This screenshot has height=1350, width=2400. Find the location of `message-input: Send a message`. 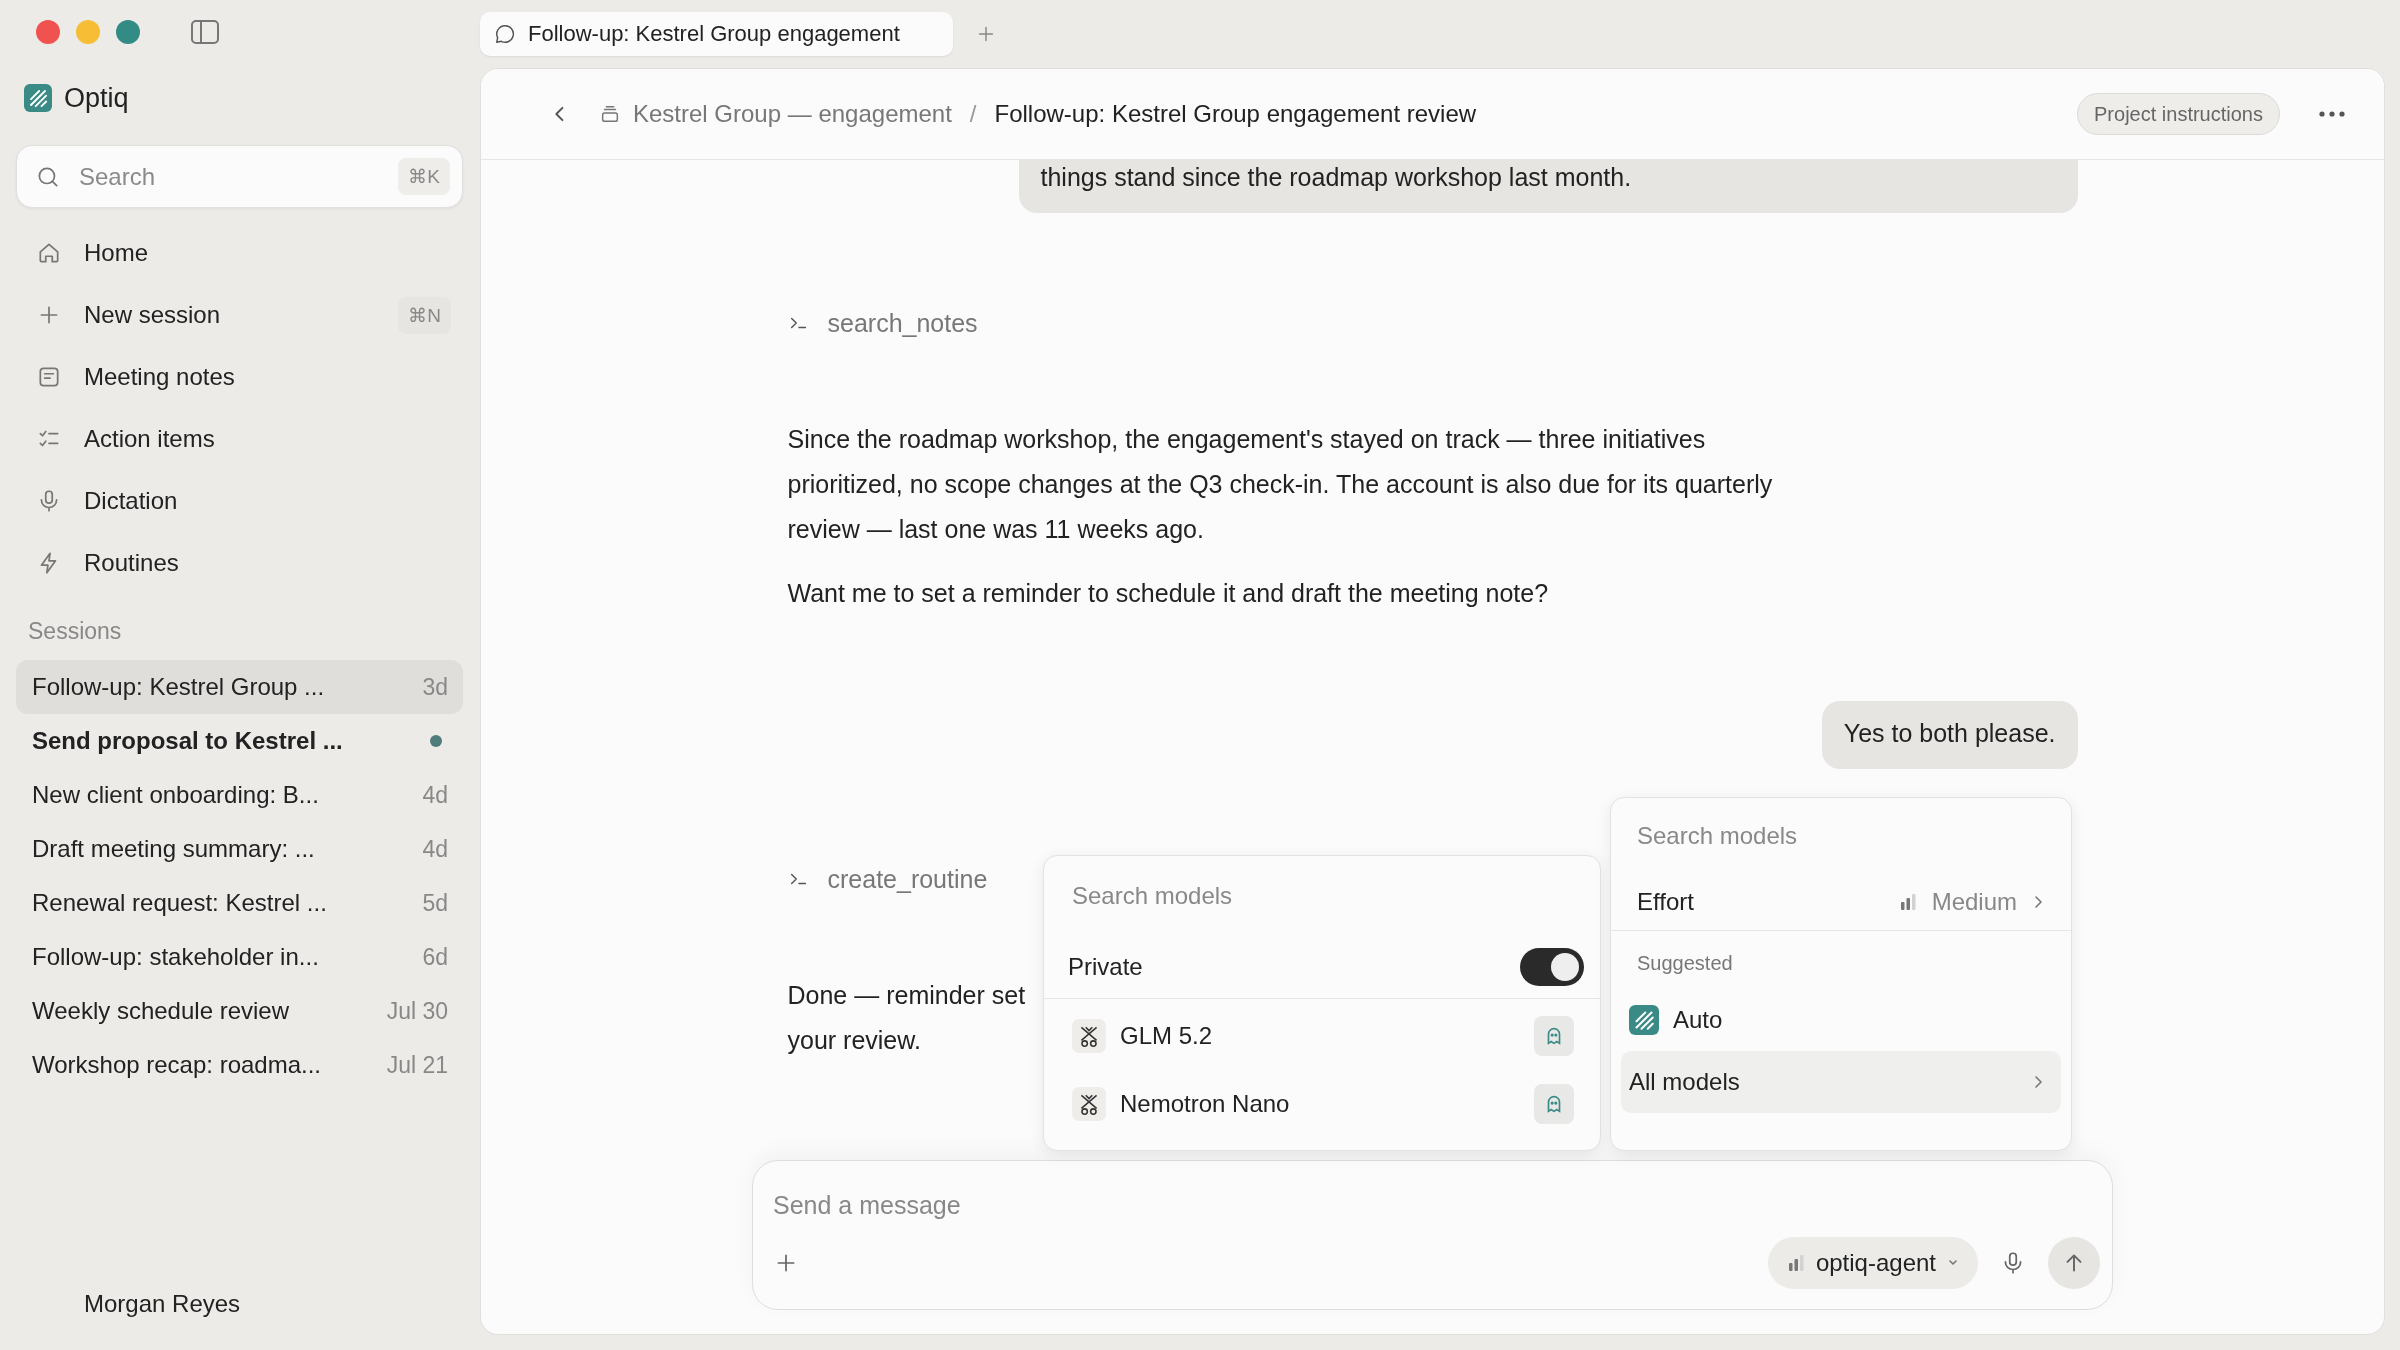

message-input: Send a message is located at coordinates (1436, 1205).